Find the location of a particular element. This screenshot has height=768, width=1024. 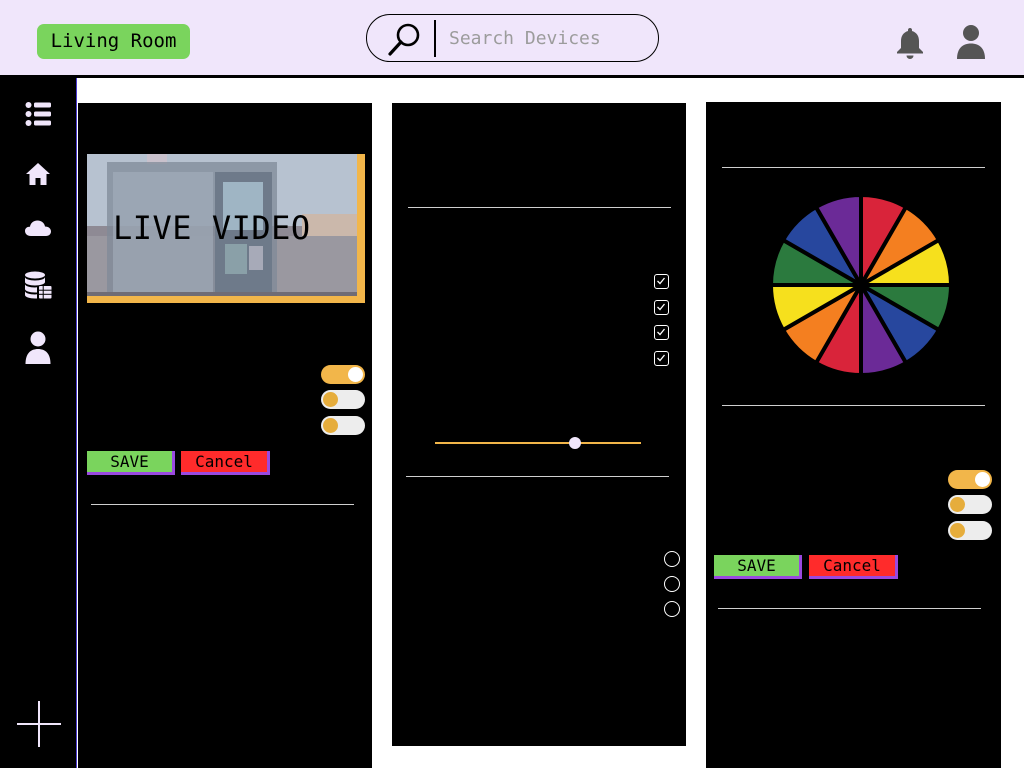

search-input is located at coordinates (546, 38).